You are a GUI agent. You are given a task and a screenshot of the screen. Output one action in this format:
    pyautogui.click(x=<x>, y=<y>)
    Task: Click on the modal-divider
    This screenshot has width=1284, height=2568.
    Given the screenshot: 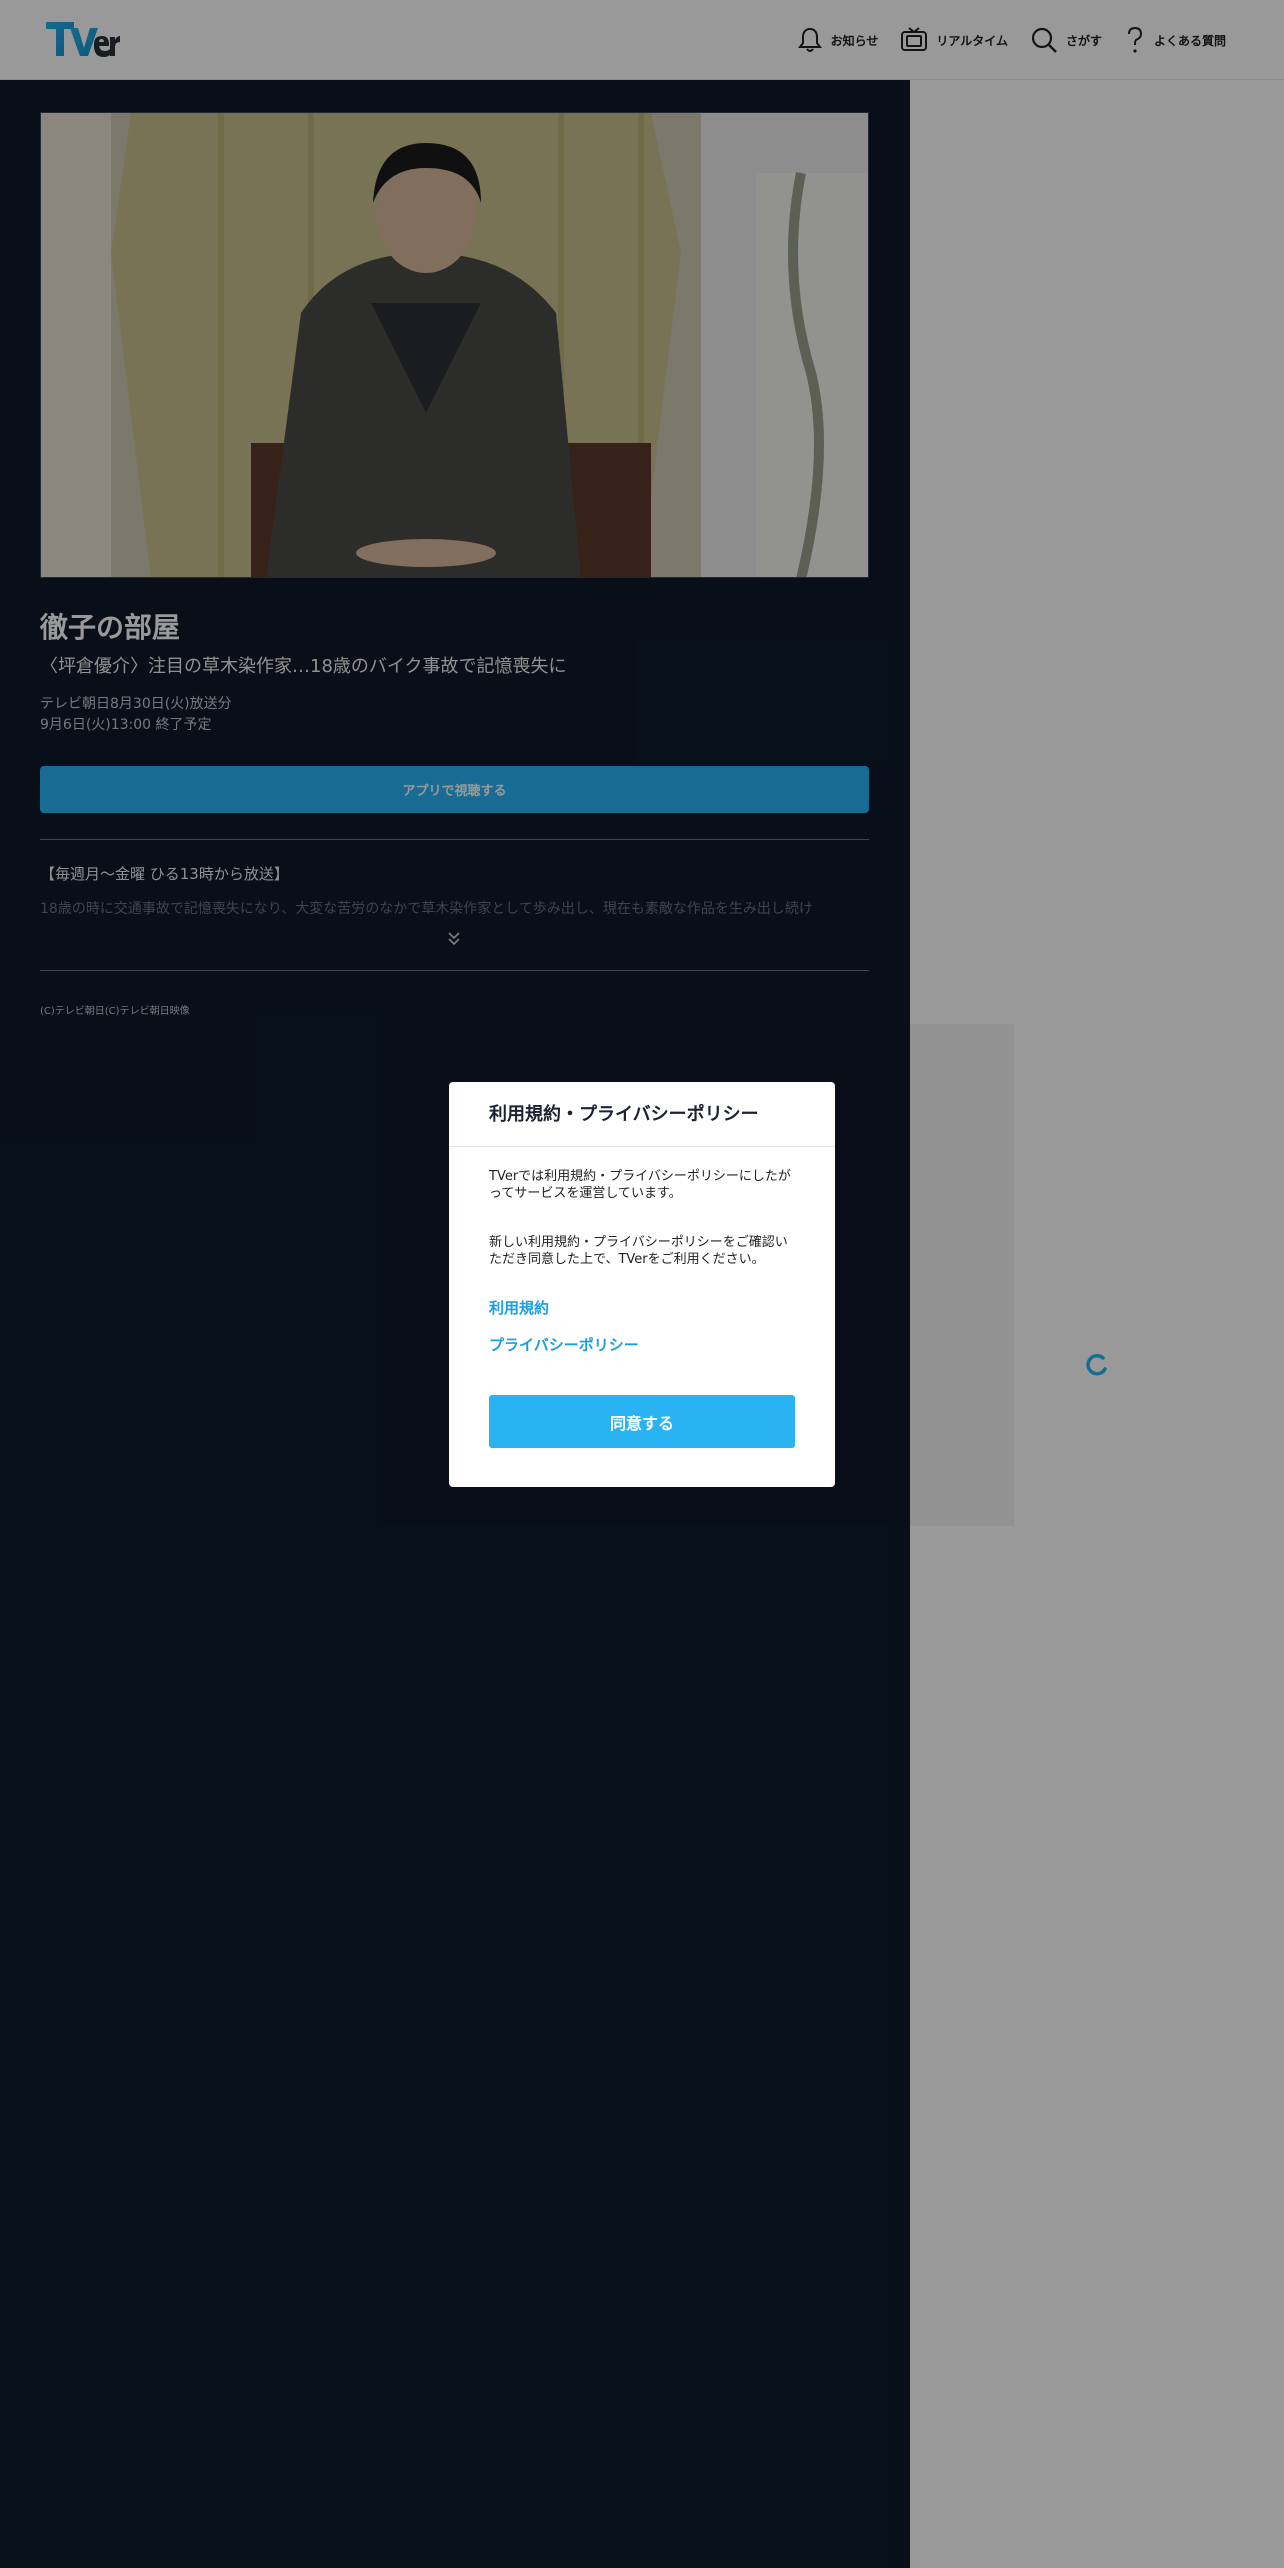 What is the action you would take?
    pyautogui.click(x=642, y=1146)
    